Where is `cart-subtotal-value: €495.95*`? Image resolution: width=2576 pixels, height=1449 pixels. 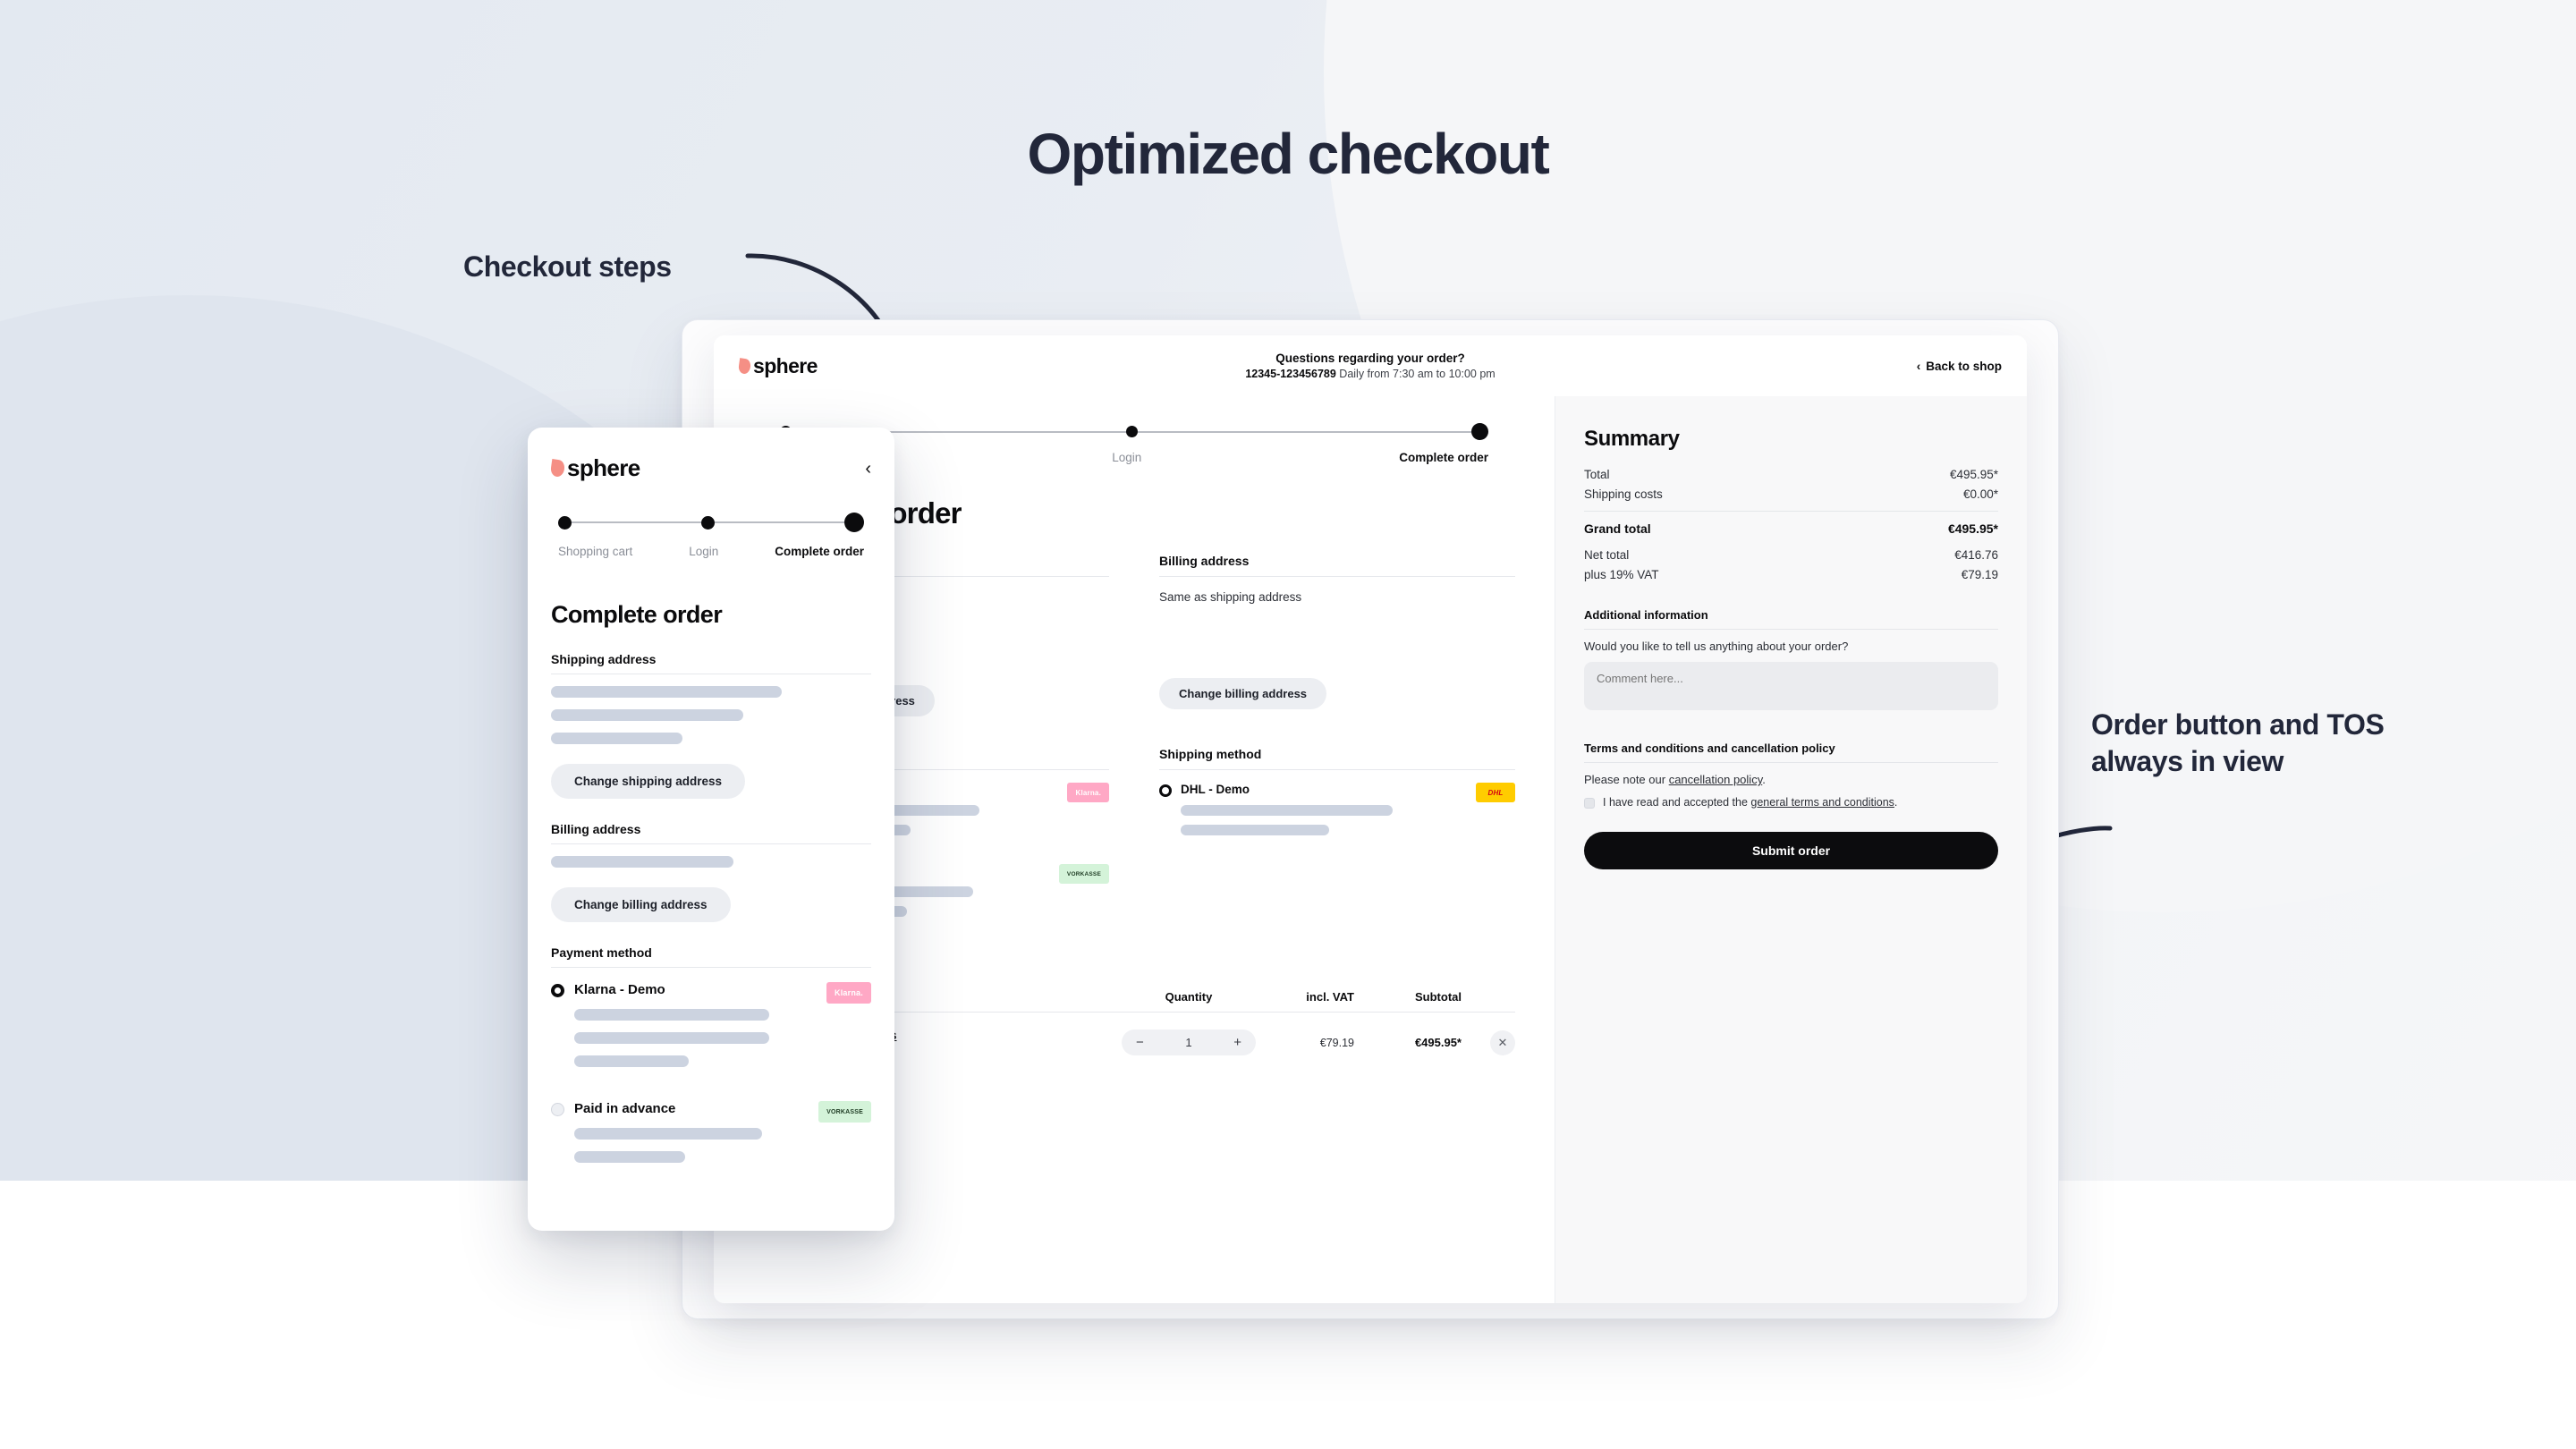
cart-subtotal-value: €495.95* is located at coordinates (1438, 1043).